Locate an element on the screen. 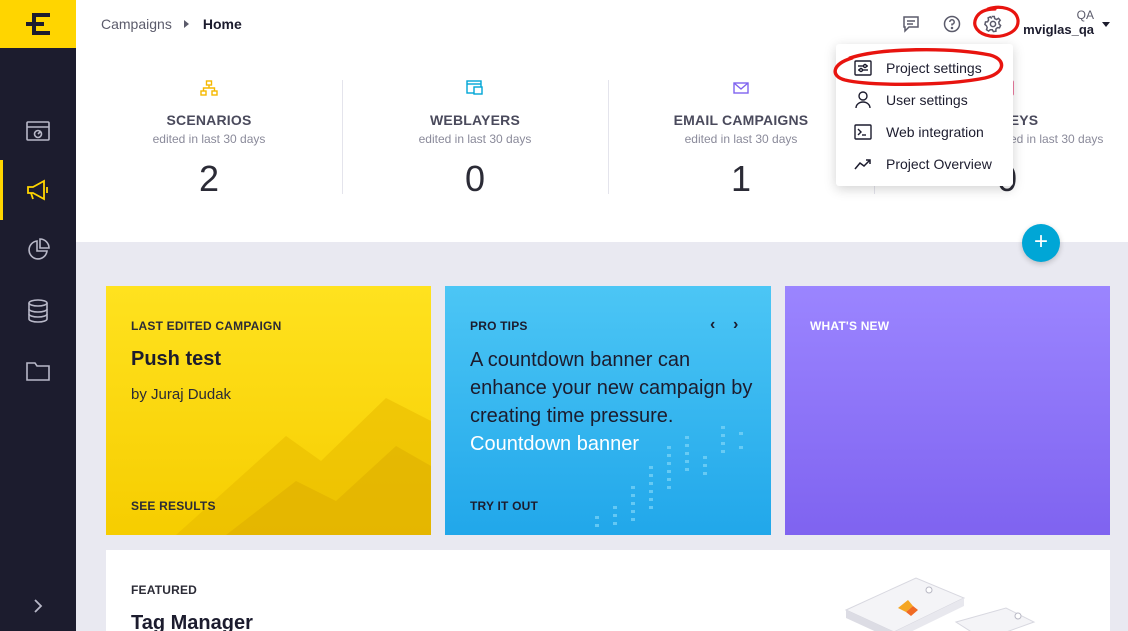 Image resolution: width=1128 pixels, height=631 pixels. sidebar is located at coordinates (38, 315).